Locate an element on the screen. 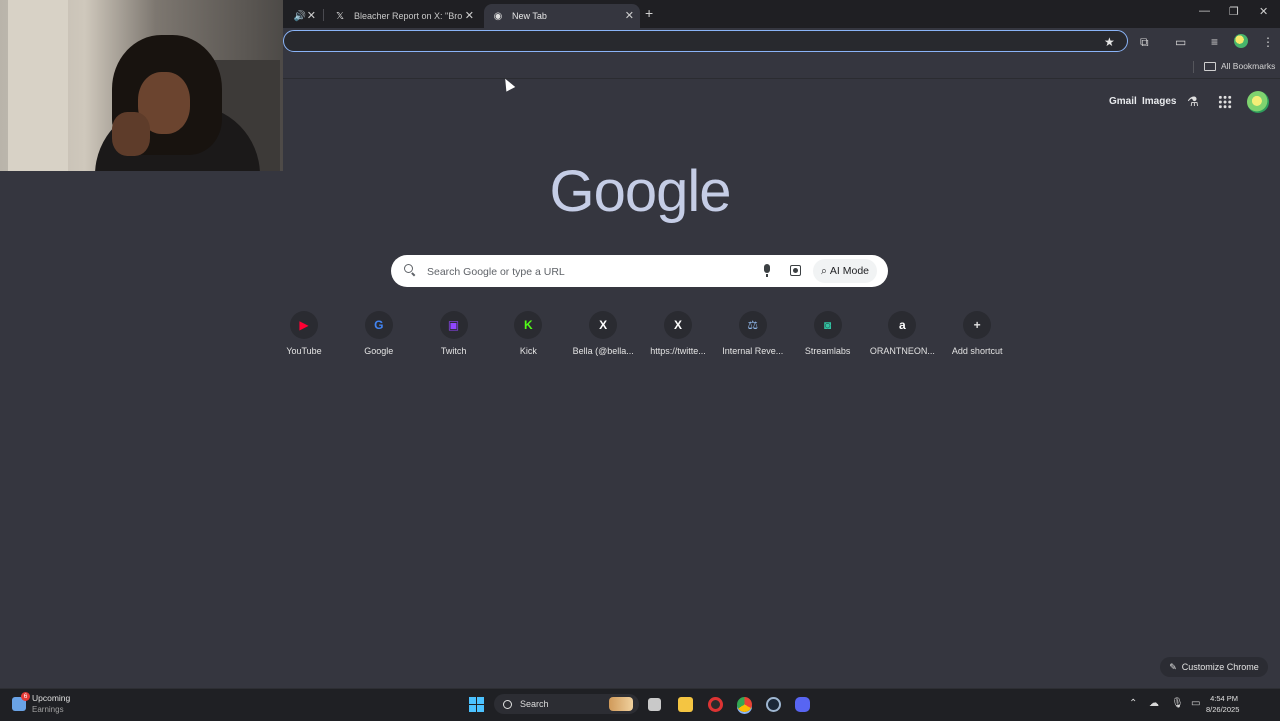  tab-title: New Tab is located at coordinates (529, 16).